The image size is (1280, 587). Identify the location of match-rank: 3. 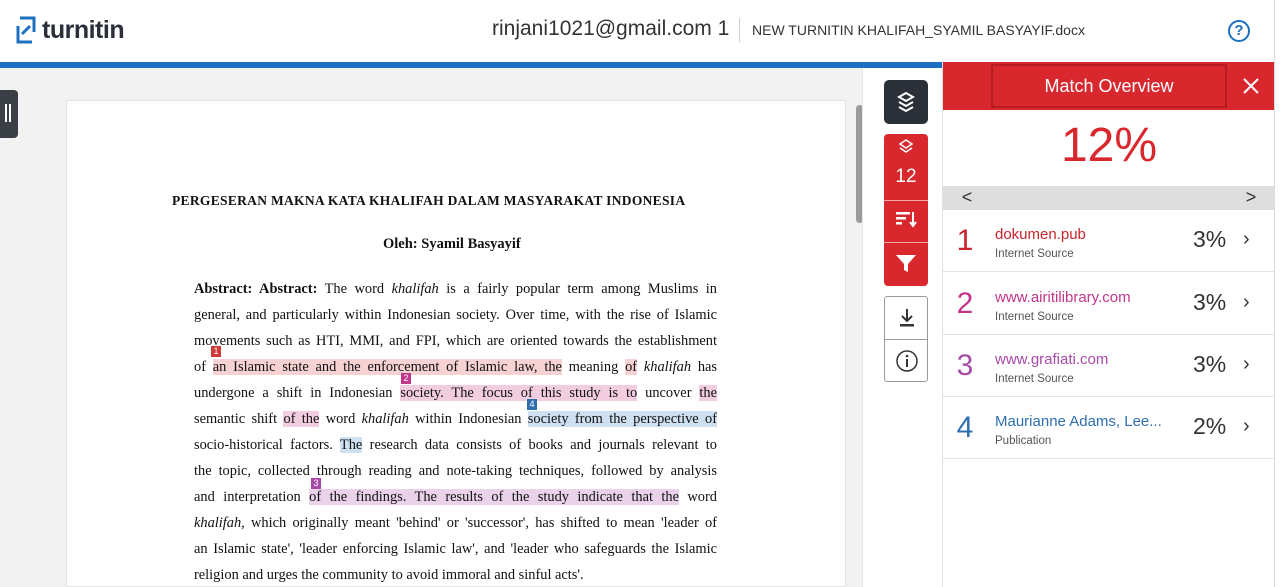
(965, 365).